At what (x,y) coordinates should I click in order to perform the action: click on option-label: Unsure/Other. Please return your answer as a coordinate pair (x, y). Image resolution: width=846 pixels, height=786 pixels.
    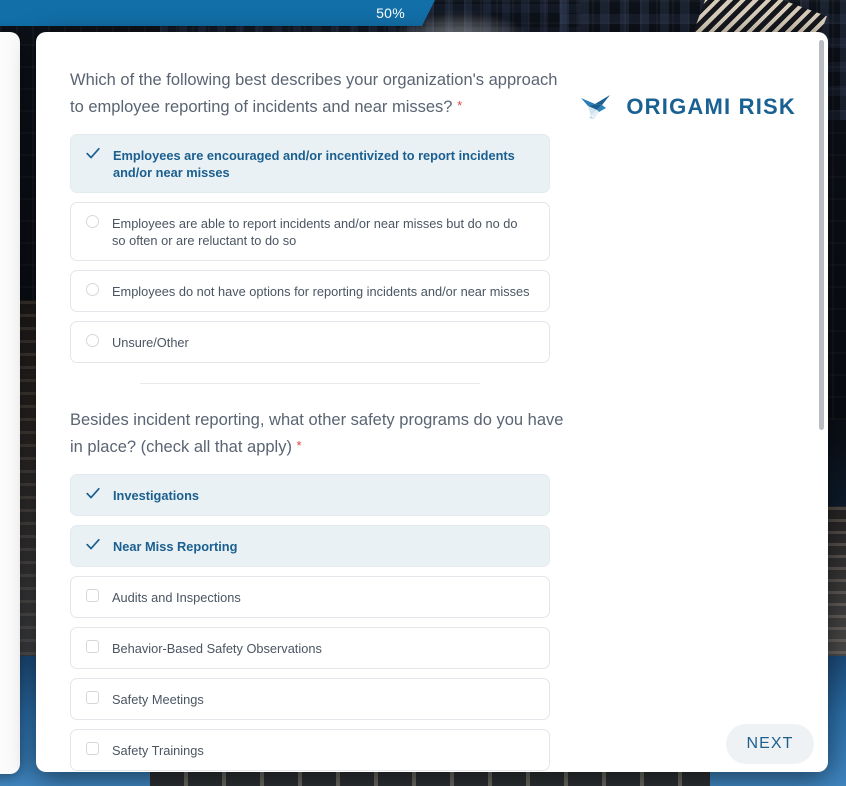
    Looking at the image, I should click on (150, 342).